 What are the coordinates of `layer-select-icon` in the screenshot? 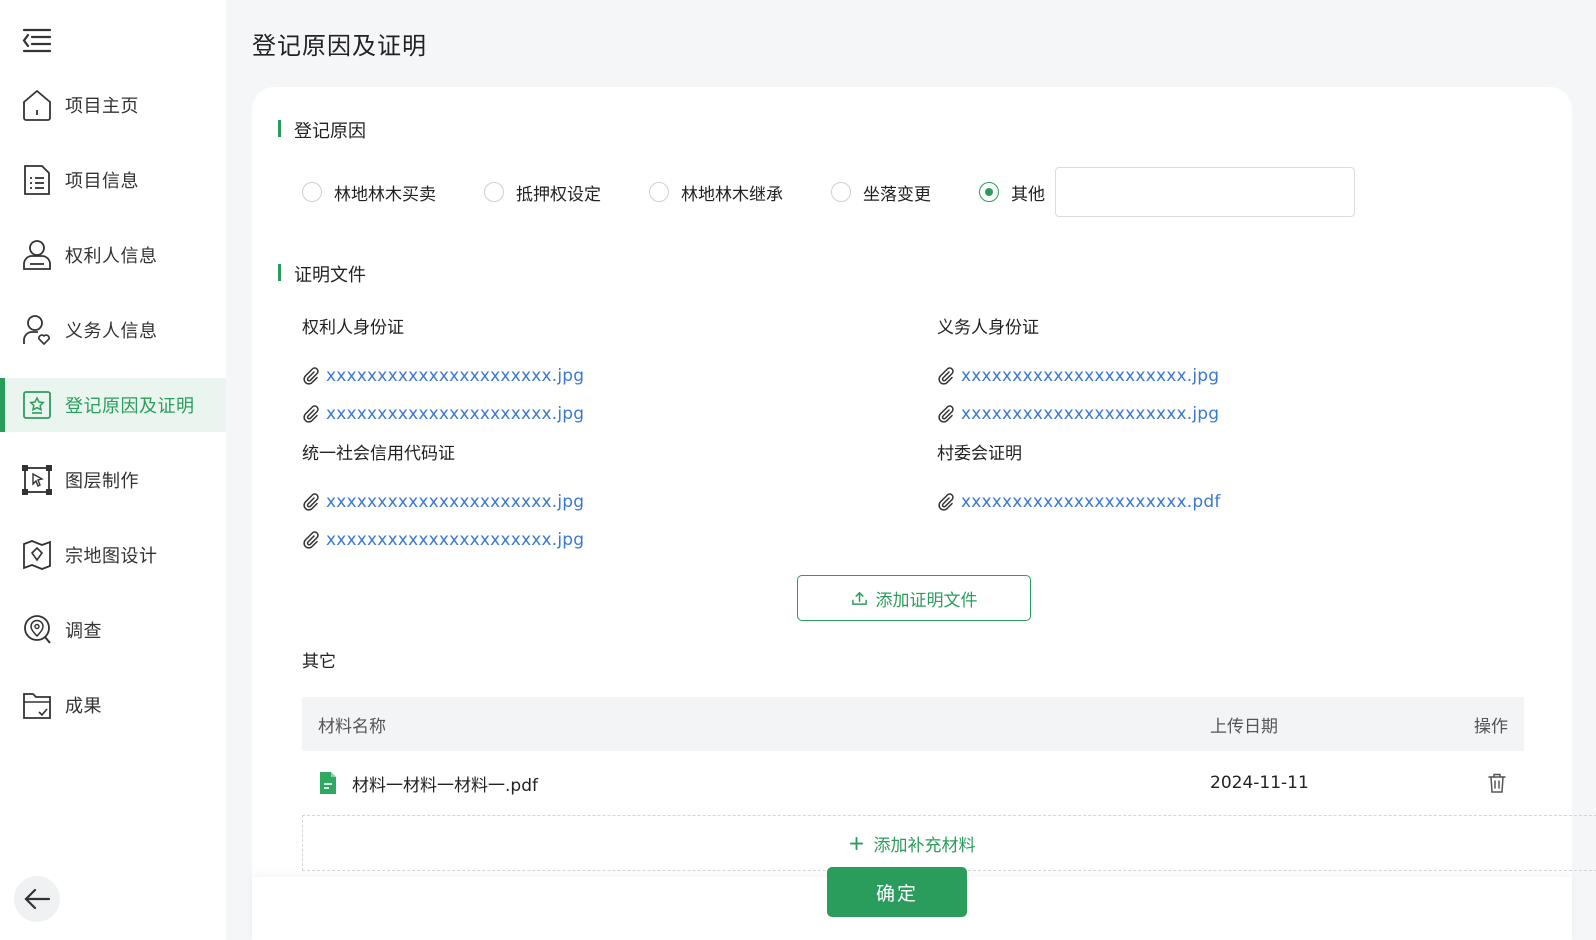 It's located at (37, 480).